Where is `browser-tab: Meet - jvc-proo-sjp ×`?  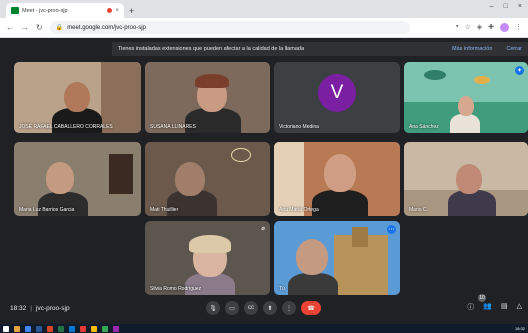
browser-tab: Meet - jvc-proo-sjp × is located at coordinates (65, 10).